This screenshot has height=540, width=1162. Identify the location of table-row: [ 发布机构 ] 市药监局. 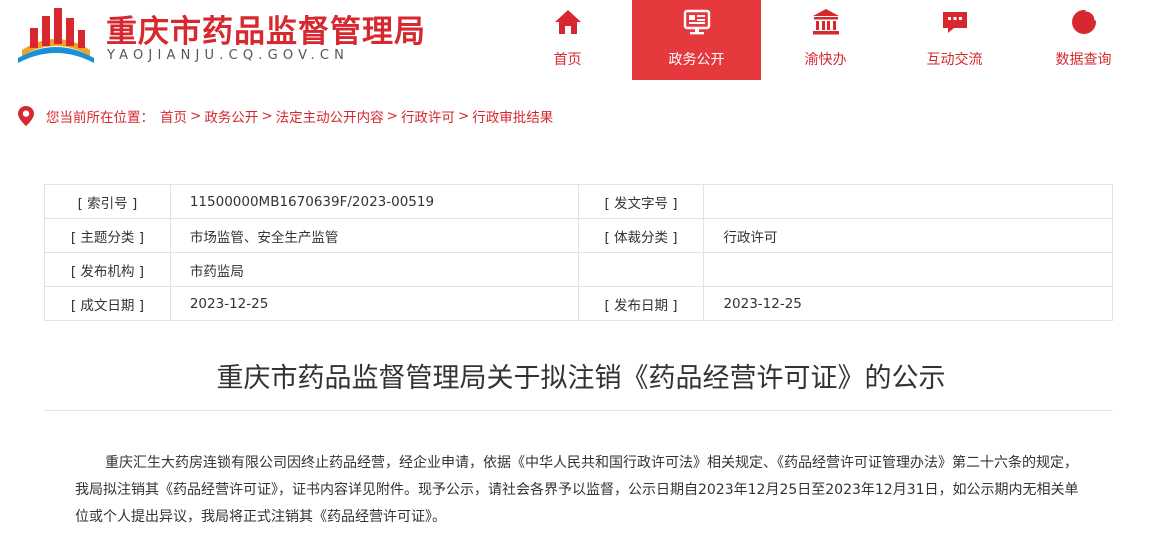
(578, 269).